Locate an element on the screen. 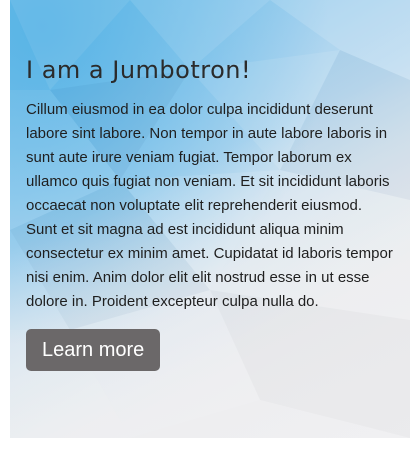 This screenshot has width=420, height=467. jumbotron-title: I am a Jumbotron! is located at coordinates (139, 70).